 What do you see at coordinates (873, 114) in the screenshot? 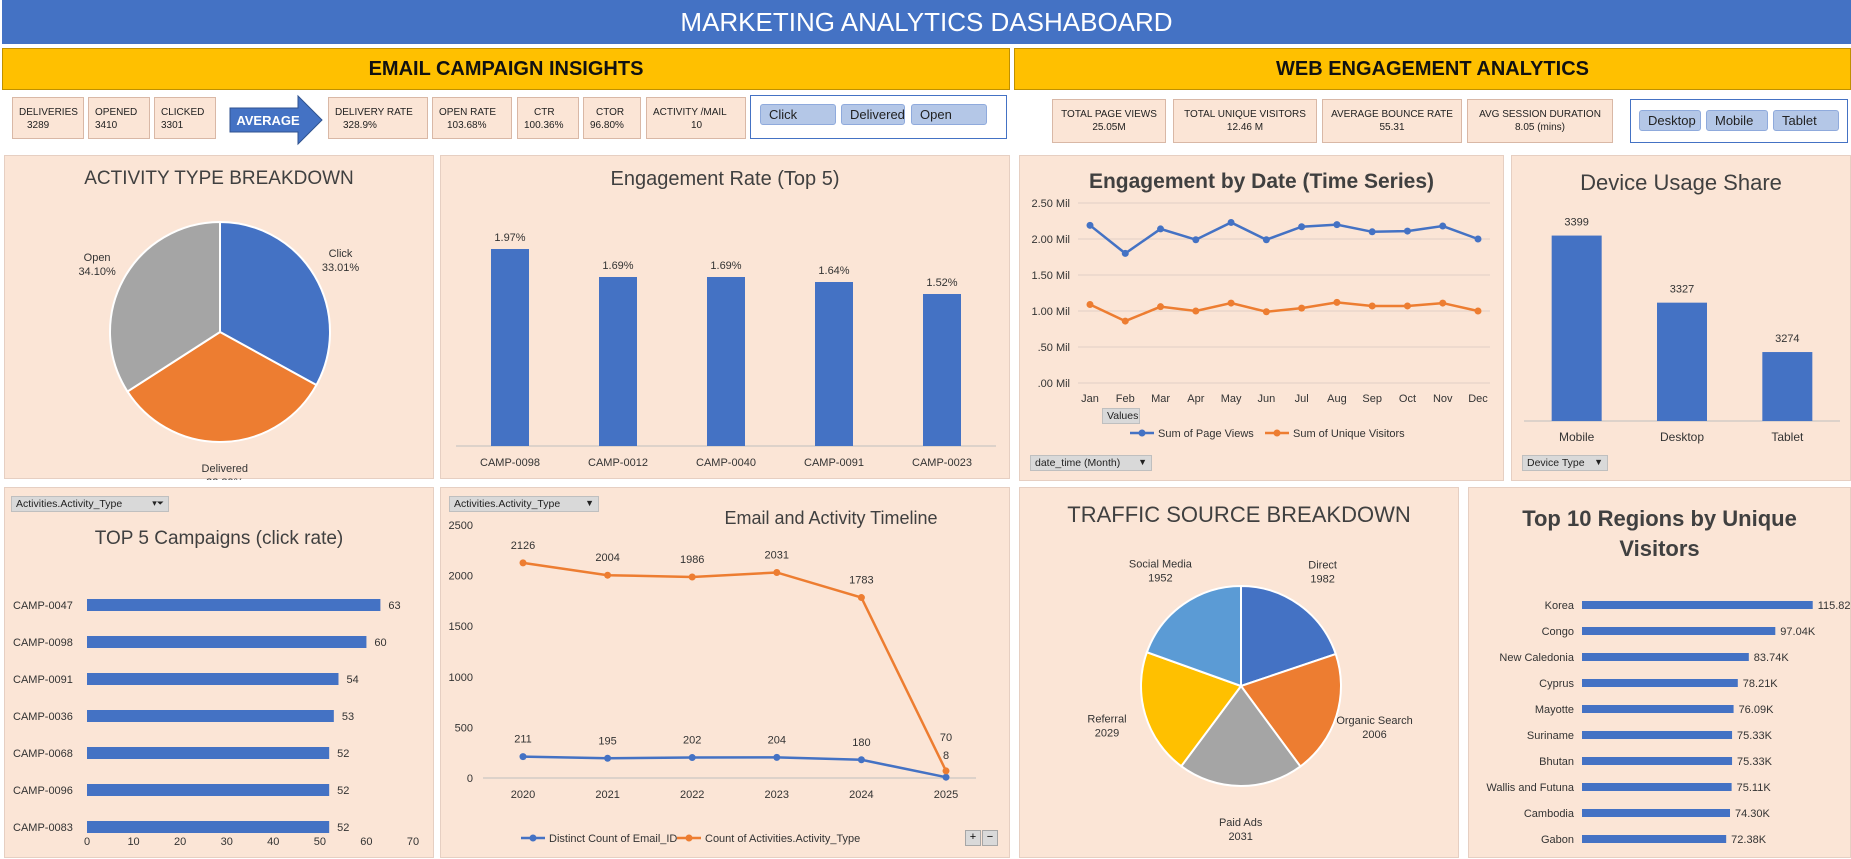
I see `slicer-delivered-button: Delivered` at bounding box center [873, 114].